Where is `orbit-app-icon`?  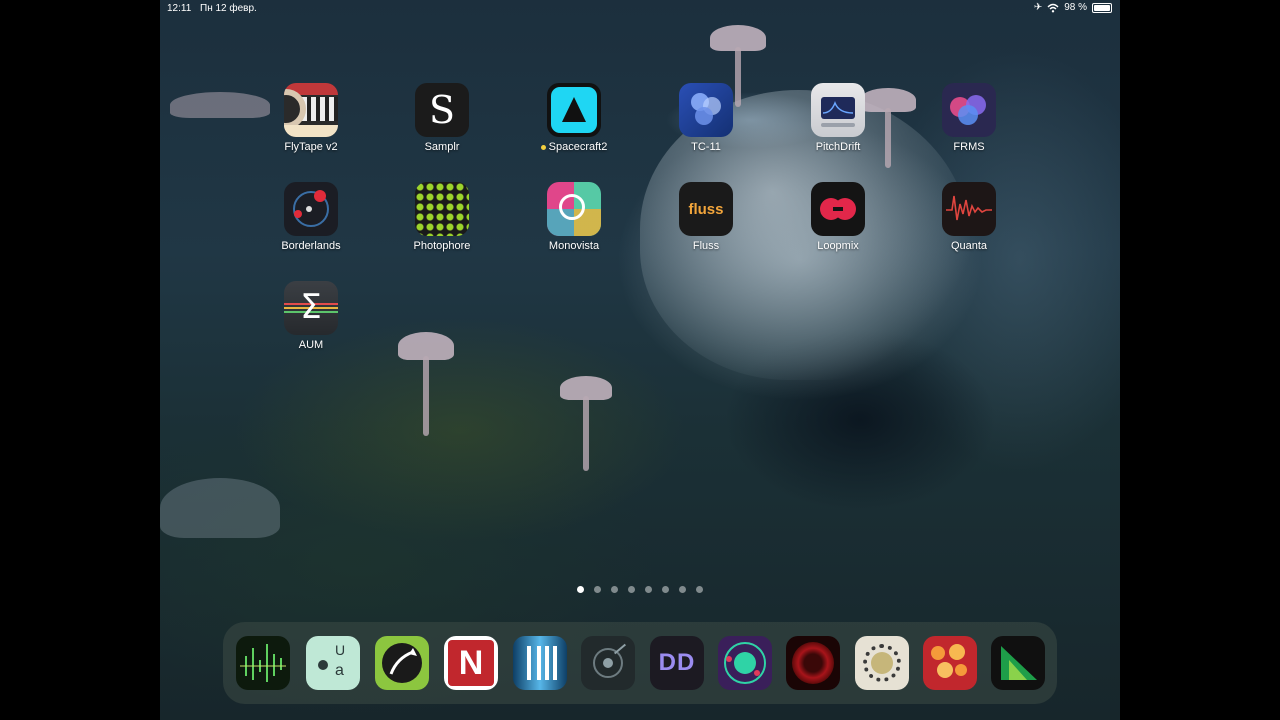
orbit-app-icon is located at coordinates (745, 663).